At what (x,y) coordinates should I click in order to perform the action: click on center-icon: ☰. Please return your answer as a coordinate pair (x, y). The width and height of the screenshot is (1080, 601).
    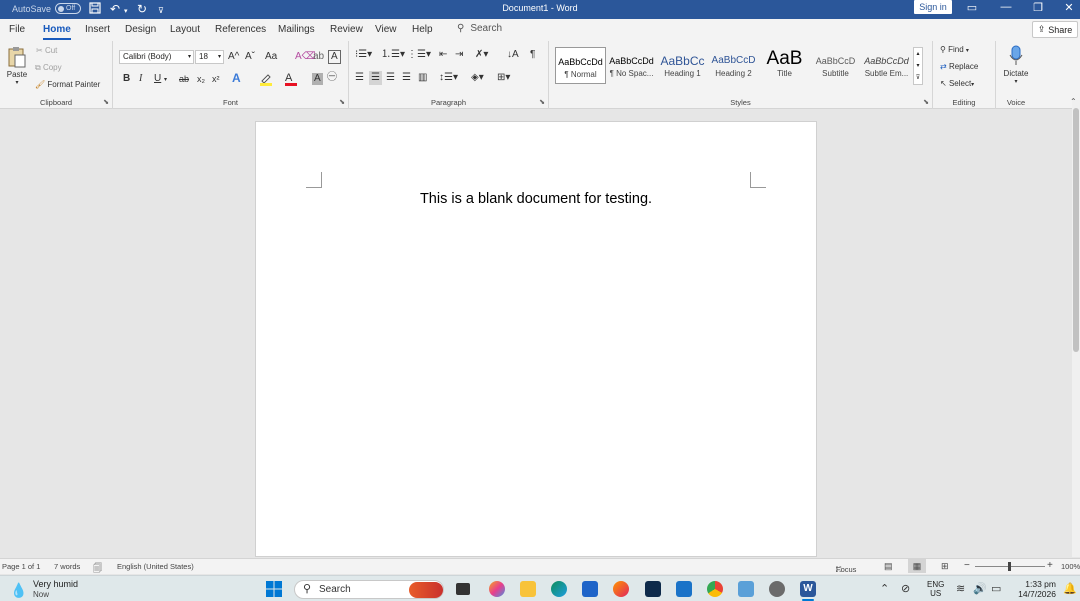
    Looking at the image, I should click on (375, 78).